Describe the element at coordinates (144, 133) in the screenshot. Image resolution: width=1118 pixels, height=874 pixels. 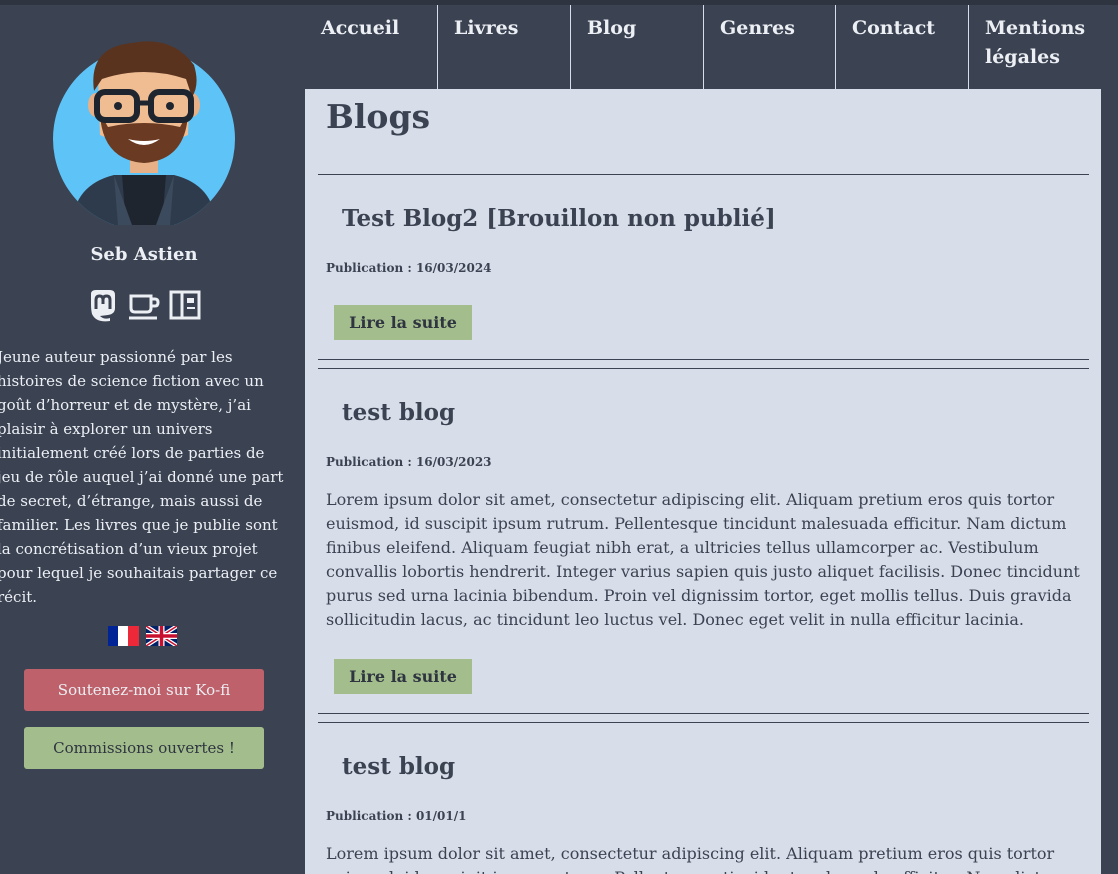
I see `author-avatar` at that location.